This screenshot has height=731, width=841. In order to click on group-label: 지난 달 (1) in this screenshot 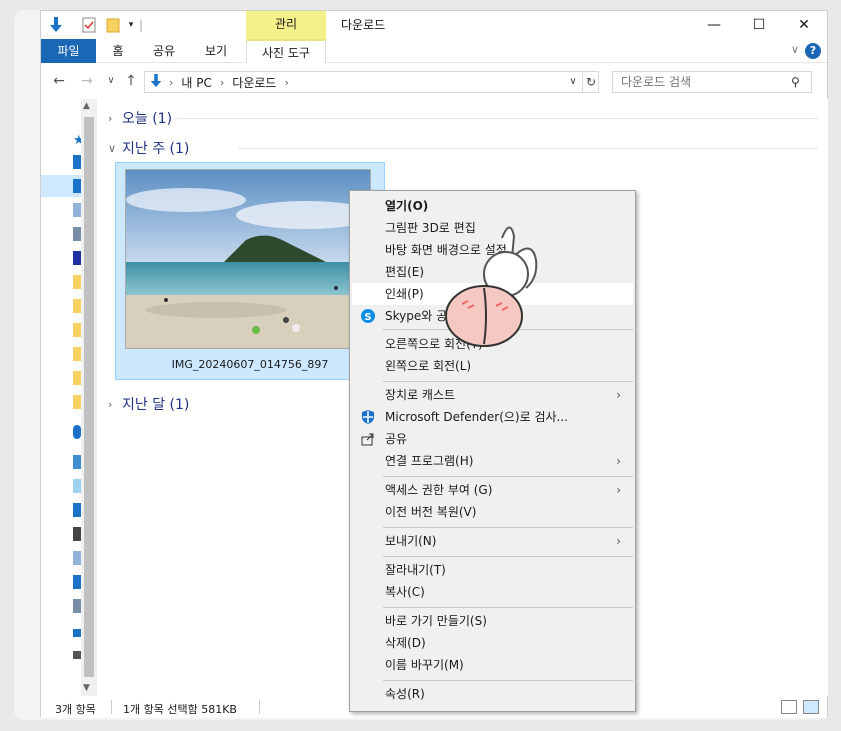, I will do `click(156, 405)`.